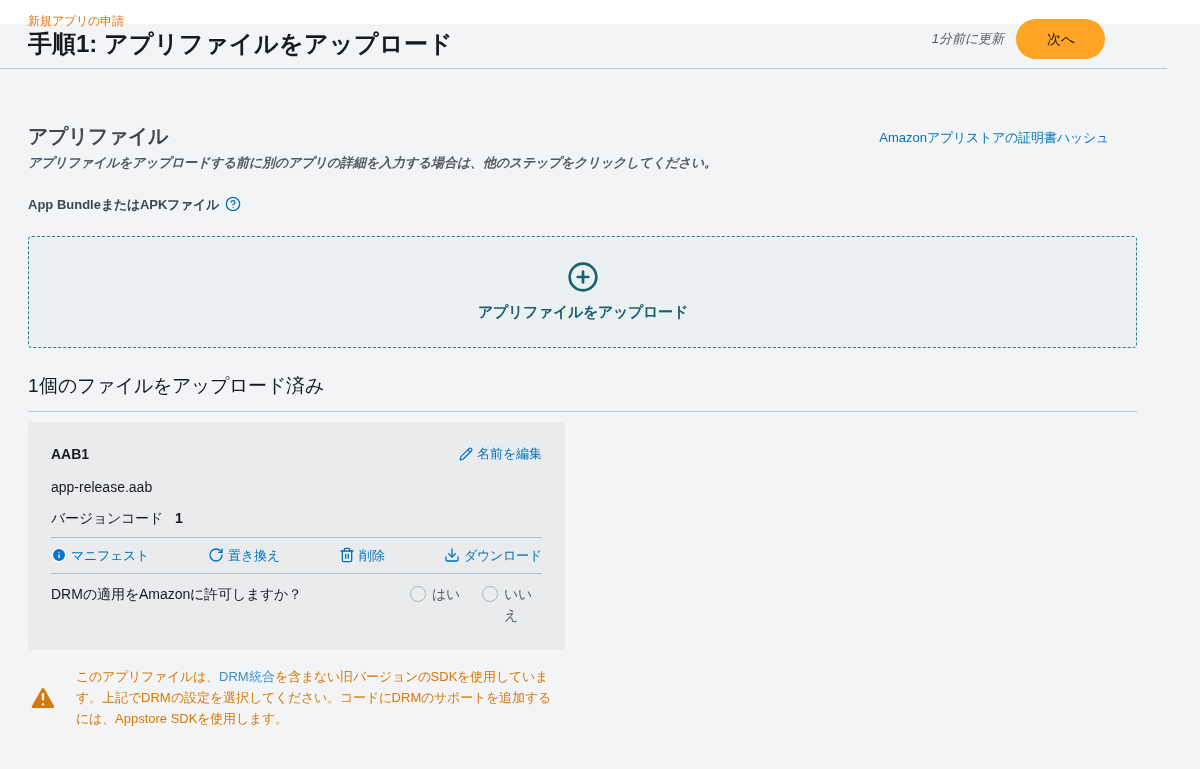 The height and width of the screenshot is (769, 1200). Describe the element at coordinates (373, 163) in the screenshot. I see `section-description: アプリファイルをアップロードする前に別のアプリの詳細を入力する場合は、他のステップをクリックしてください。` at that location.